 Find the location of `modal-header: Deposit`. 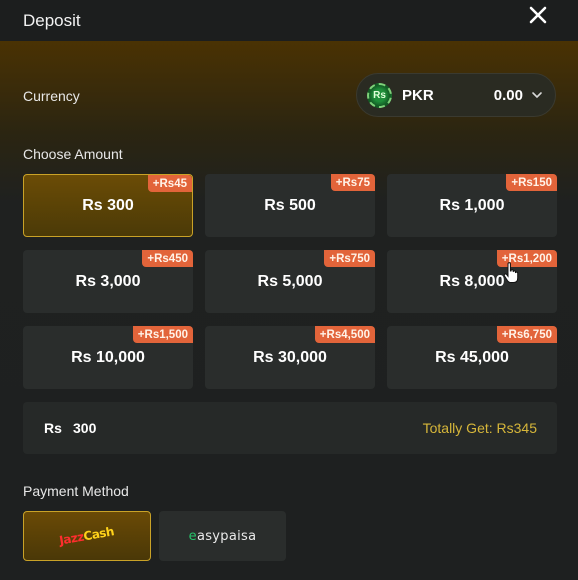

modal-header: Deposit is located at coordinates (289, 20).